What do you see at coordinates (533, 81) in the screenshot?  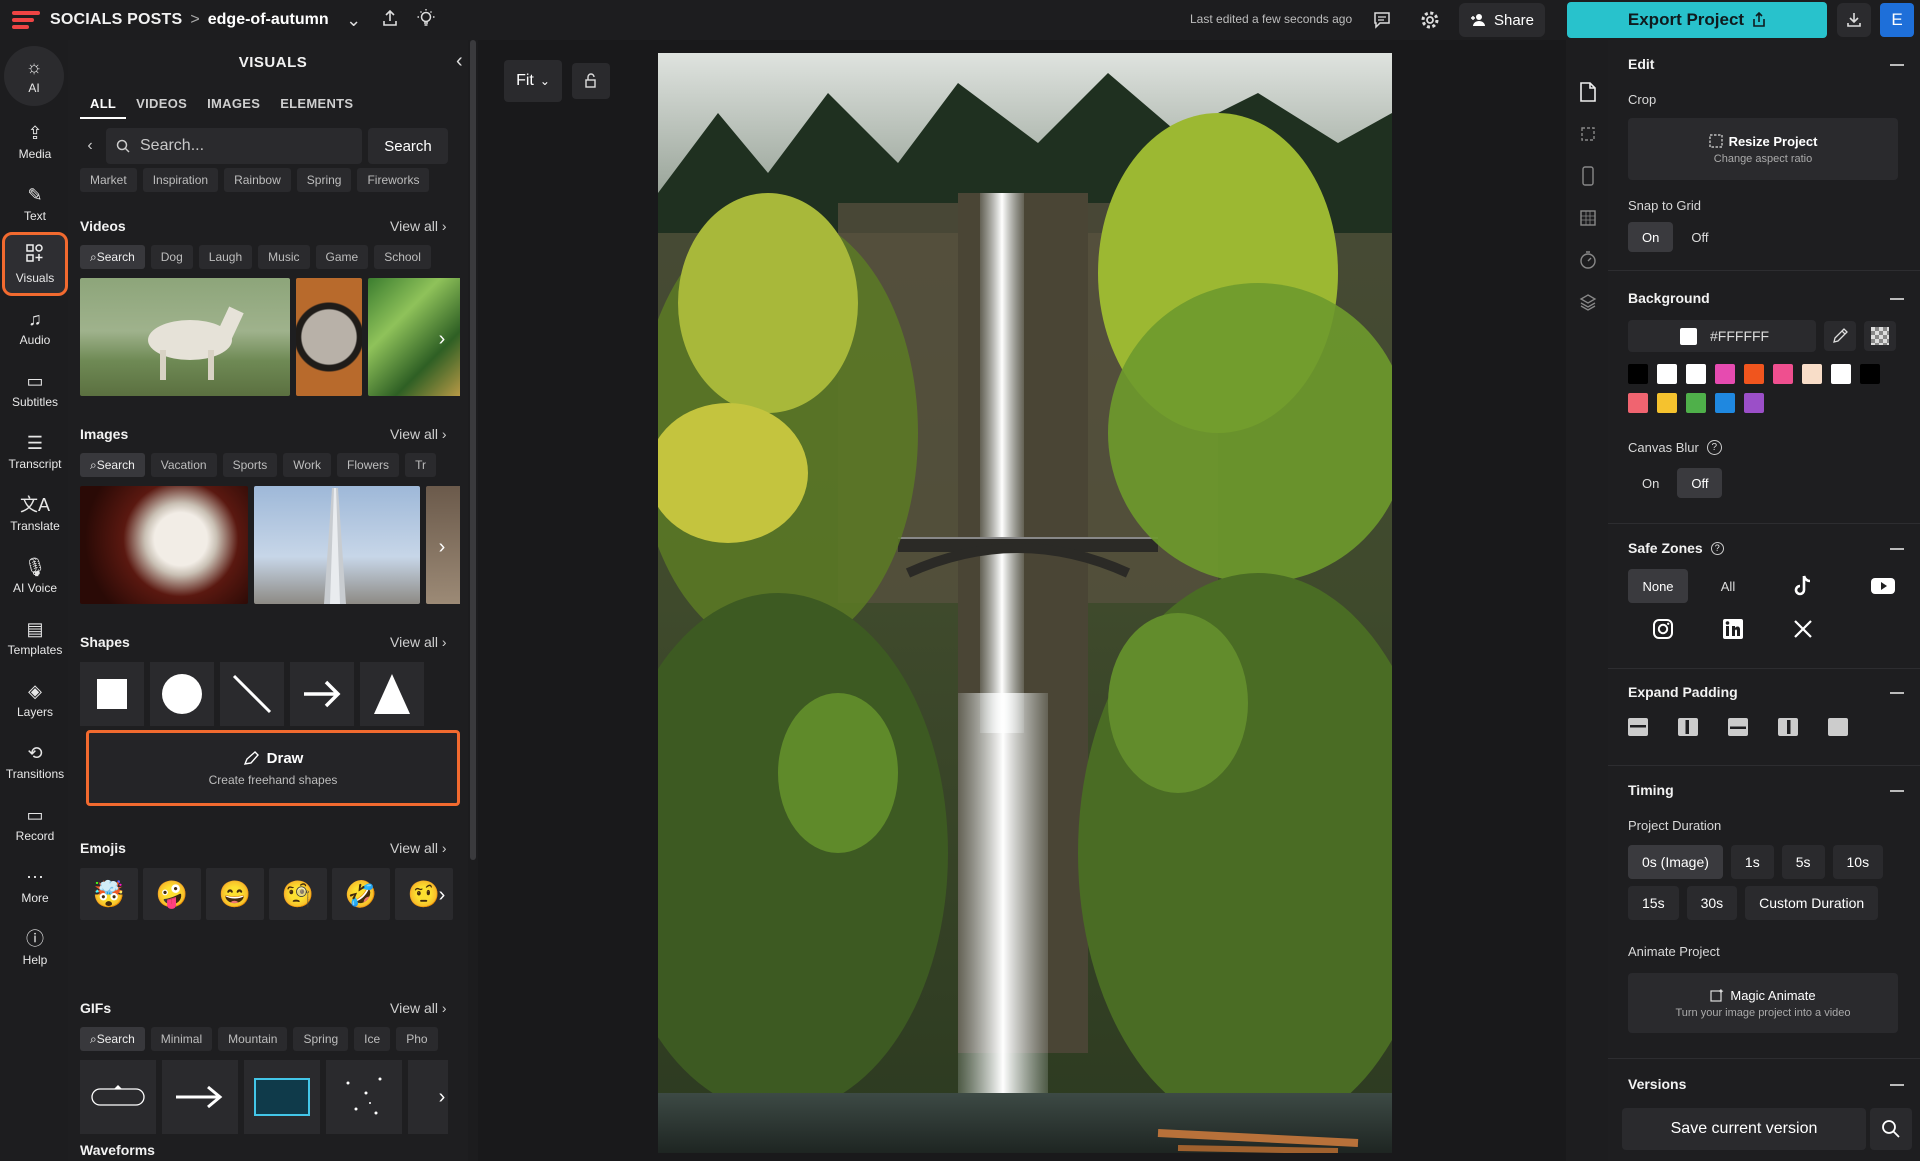 I see `zoom-fit-dropdown: Fit ⌄` at bounding box center [533, 81].